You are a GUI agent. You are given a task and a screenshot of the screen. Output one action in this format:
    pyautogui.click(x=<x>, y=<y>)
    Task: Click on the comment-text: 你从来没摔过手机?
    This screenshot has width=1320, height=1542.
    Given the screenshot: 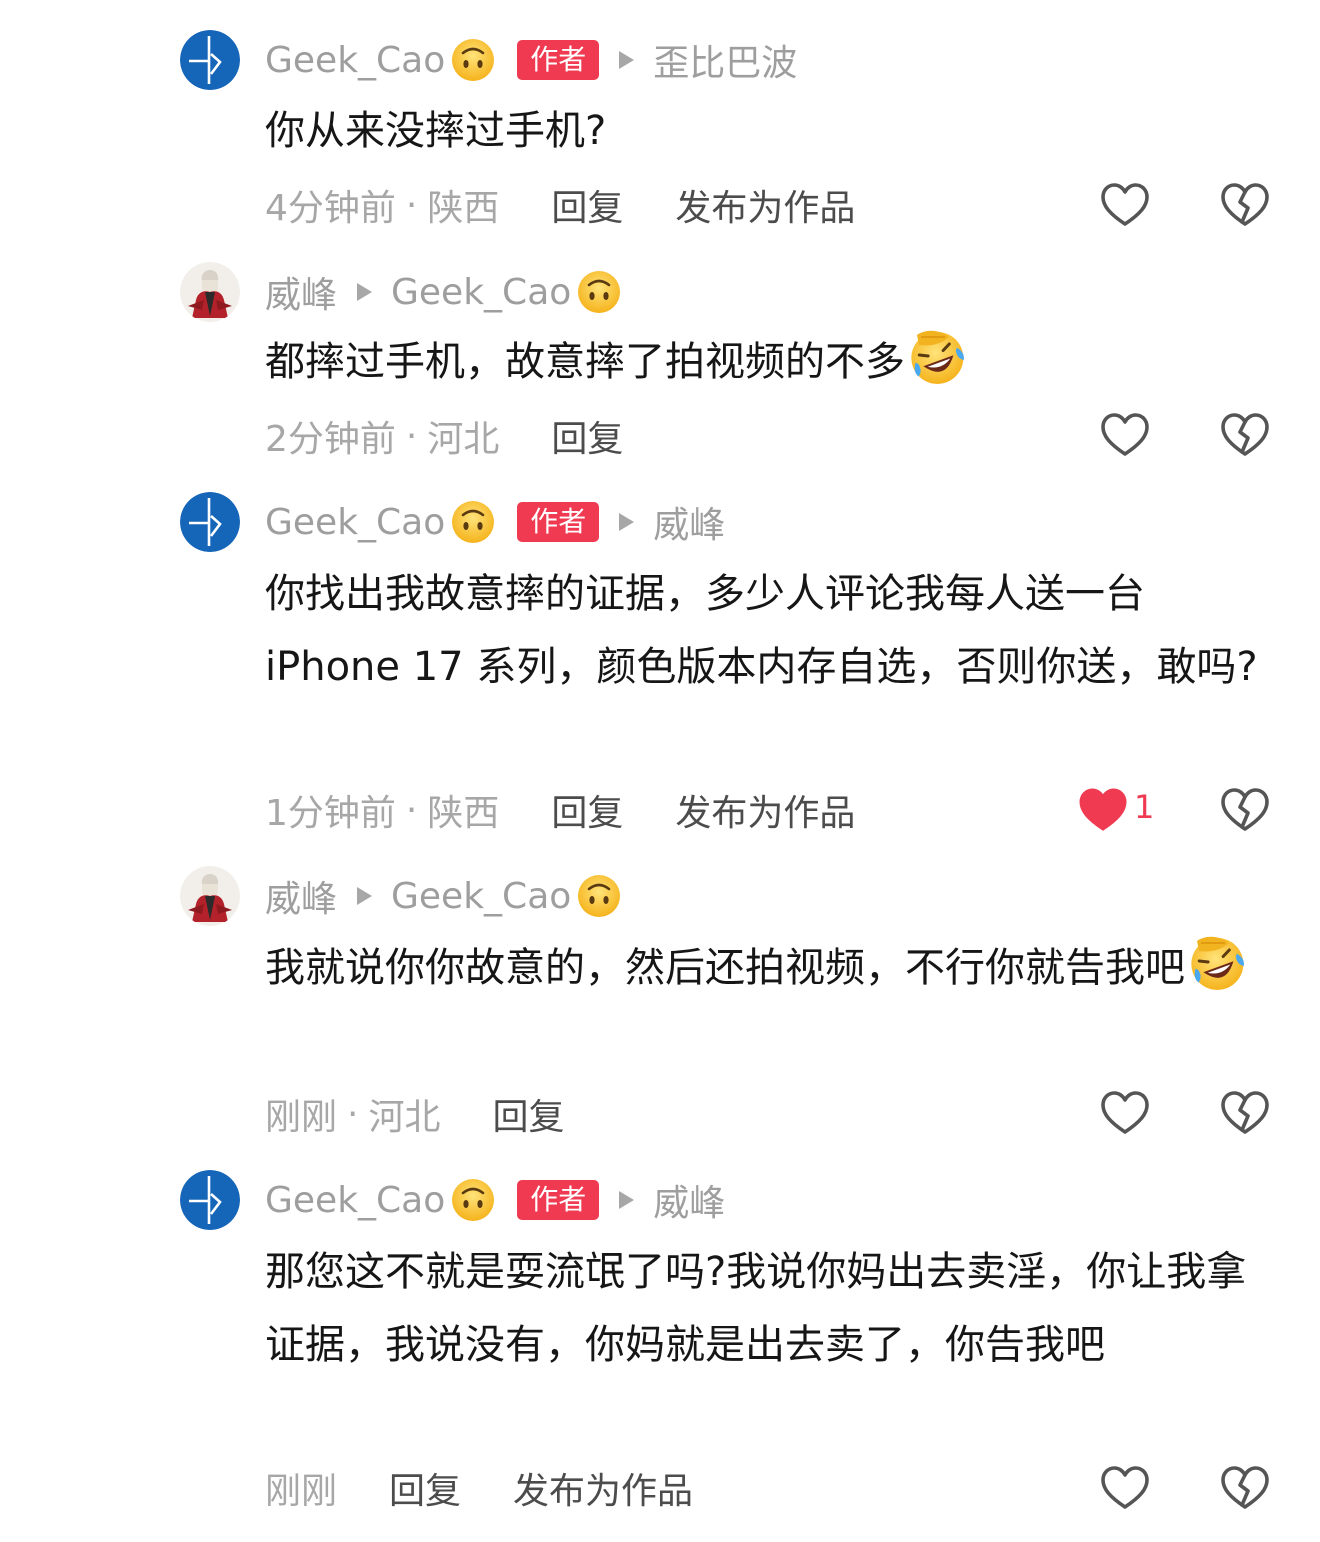 What is the action you would take?
    pyautogui.click(x=770, y=131)
    